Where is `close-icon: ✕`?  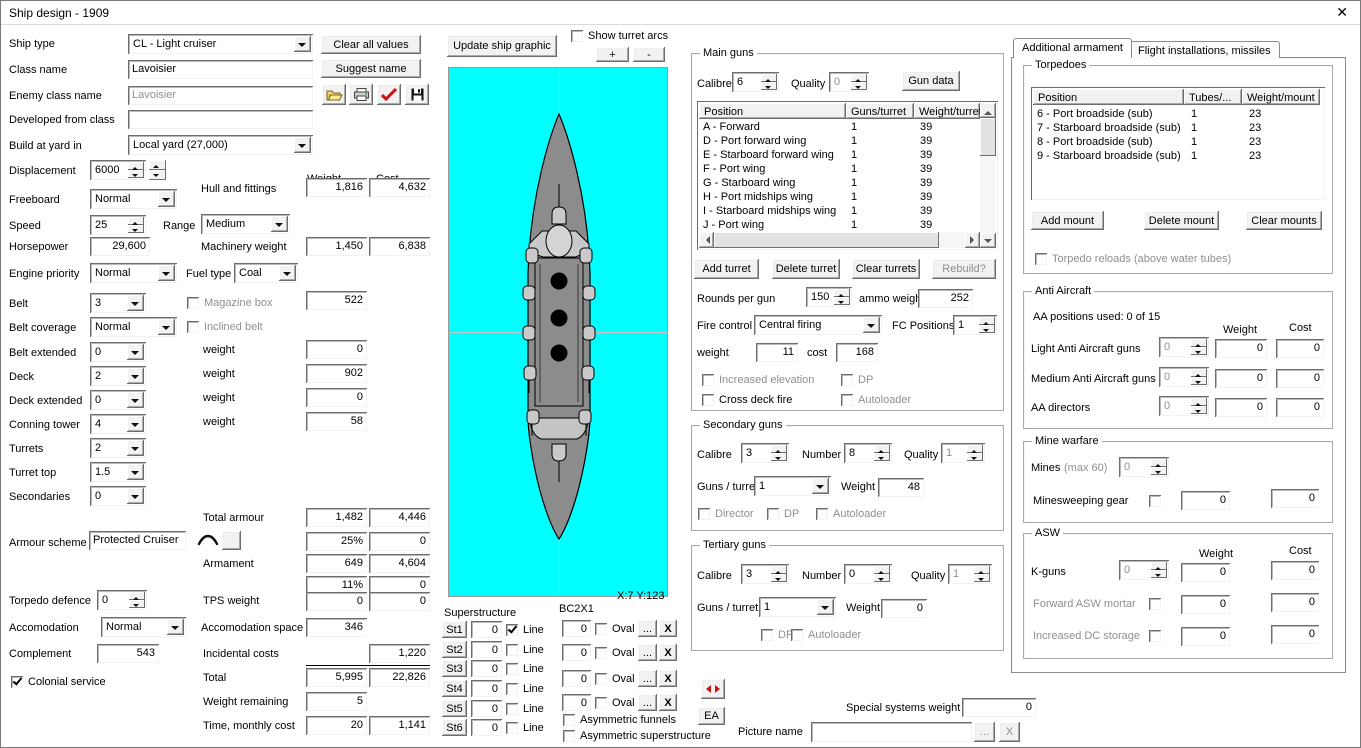 close-icon: ✕ is located at coordinates (1342, 12).